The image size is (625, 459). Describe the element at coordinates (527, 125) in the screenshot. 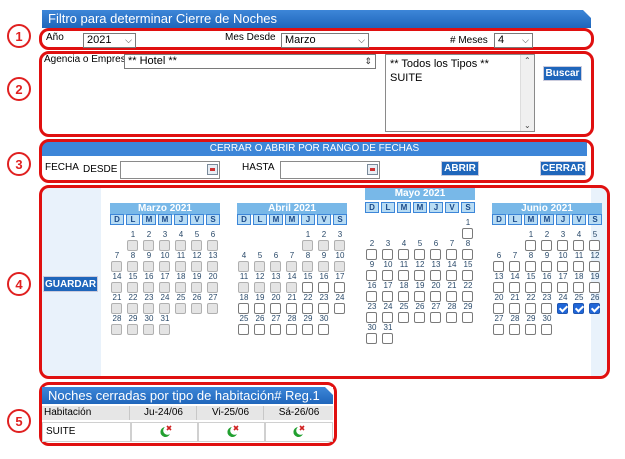

I see `scroll-down-icon: ⌄` at that location.